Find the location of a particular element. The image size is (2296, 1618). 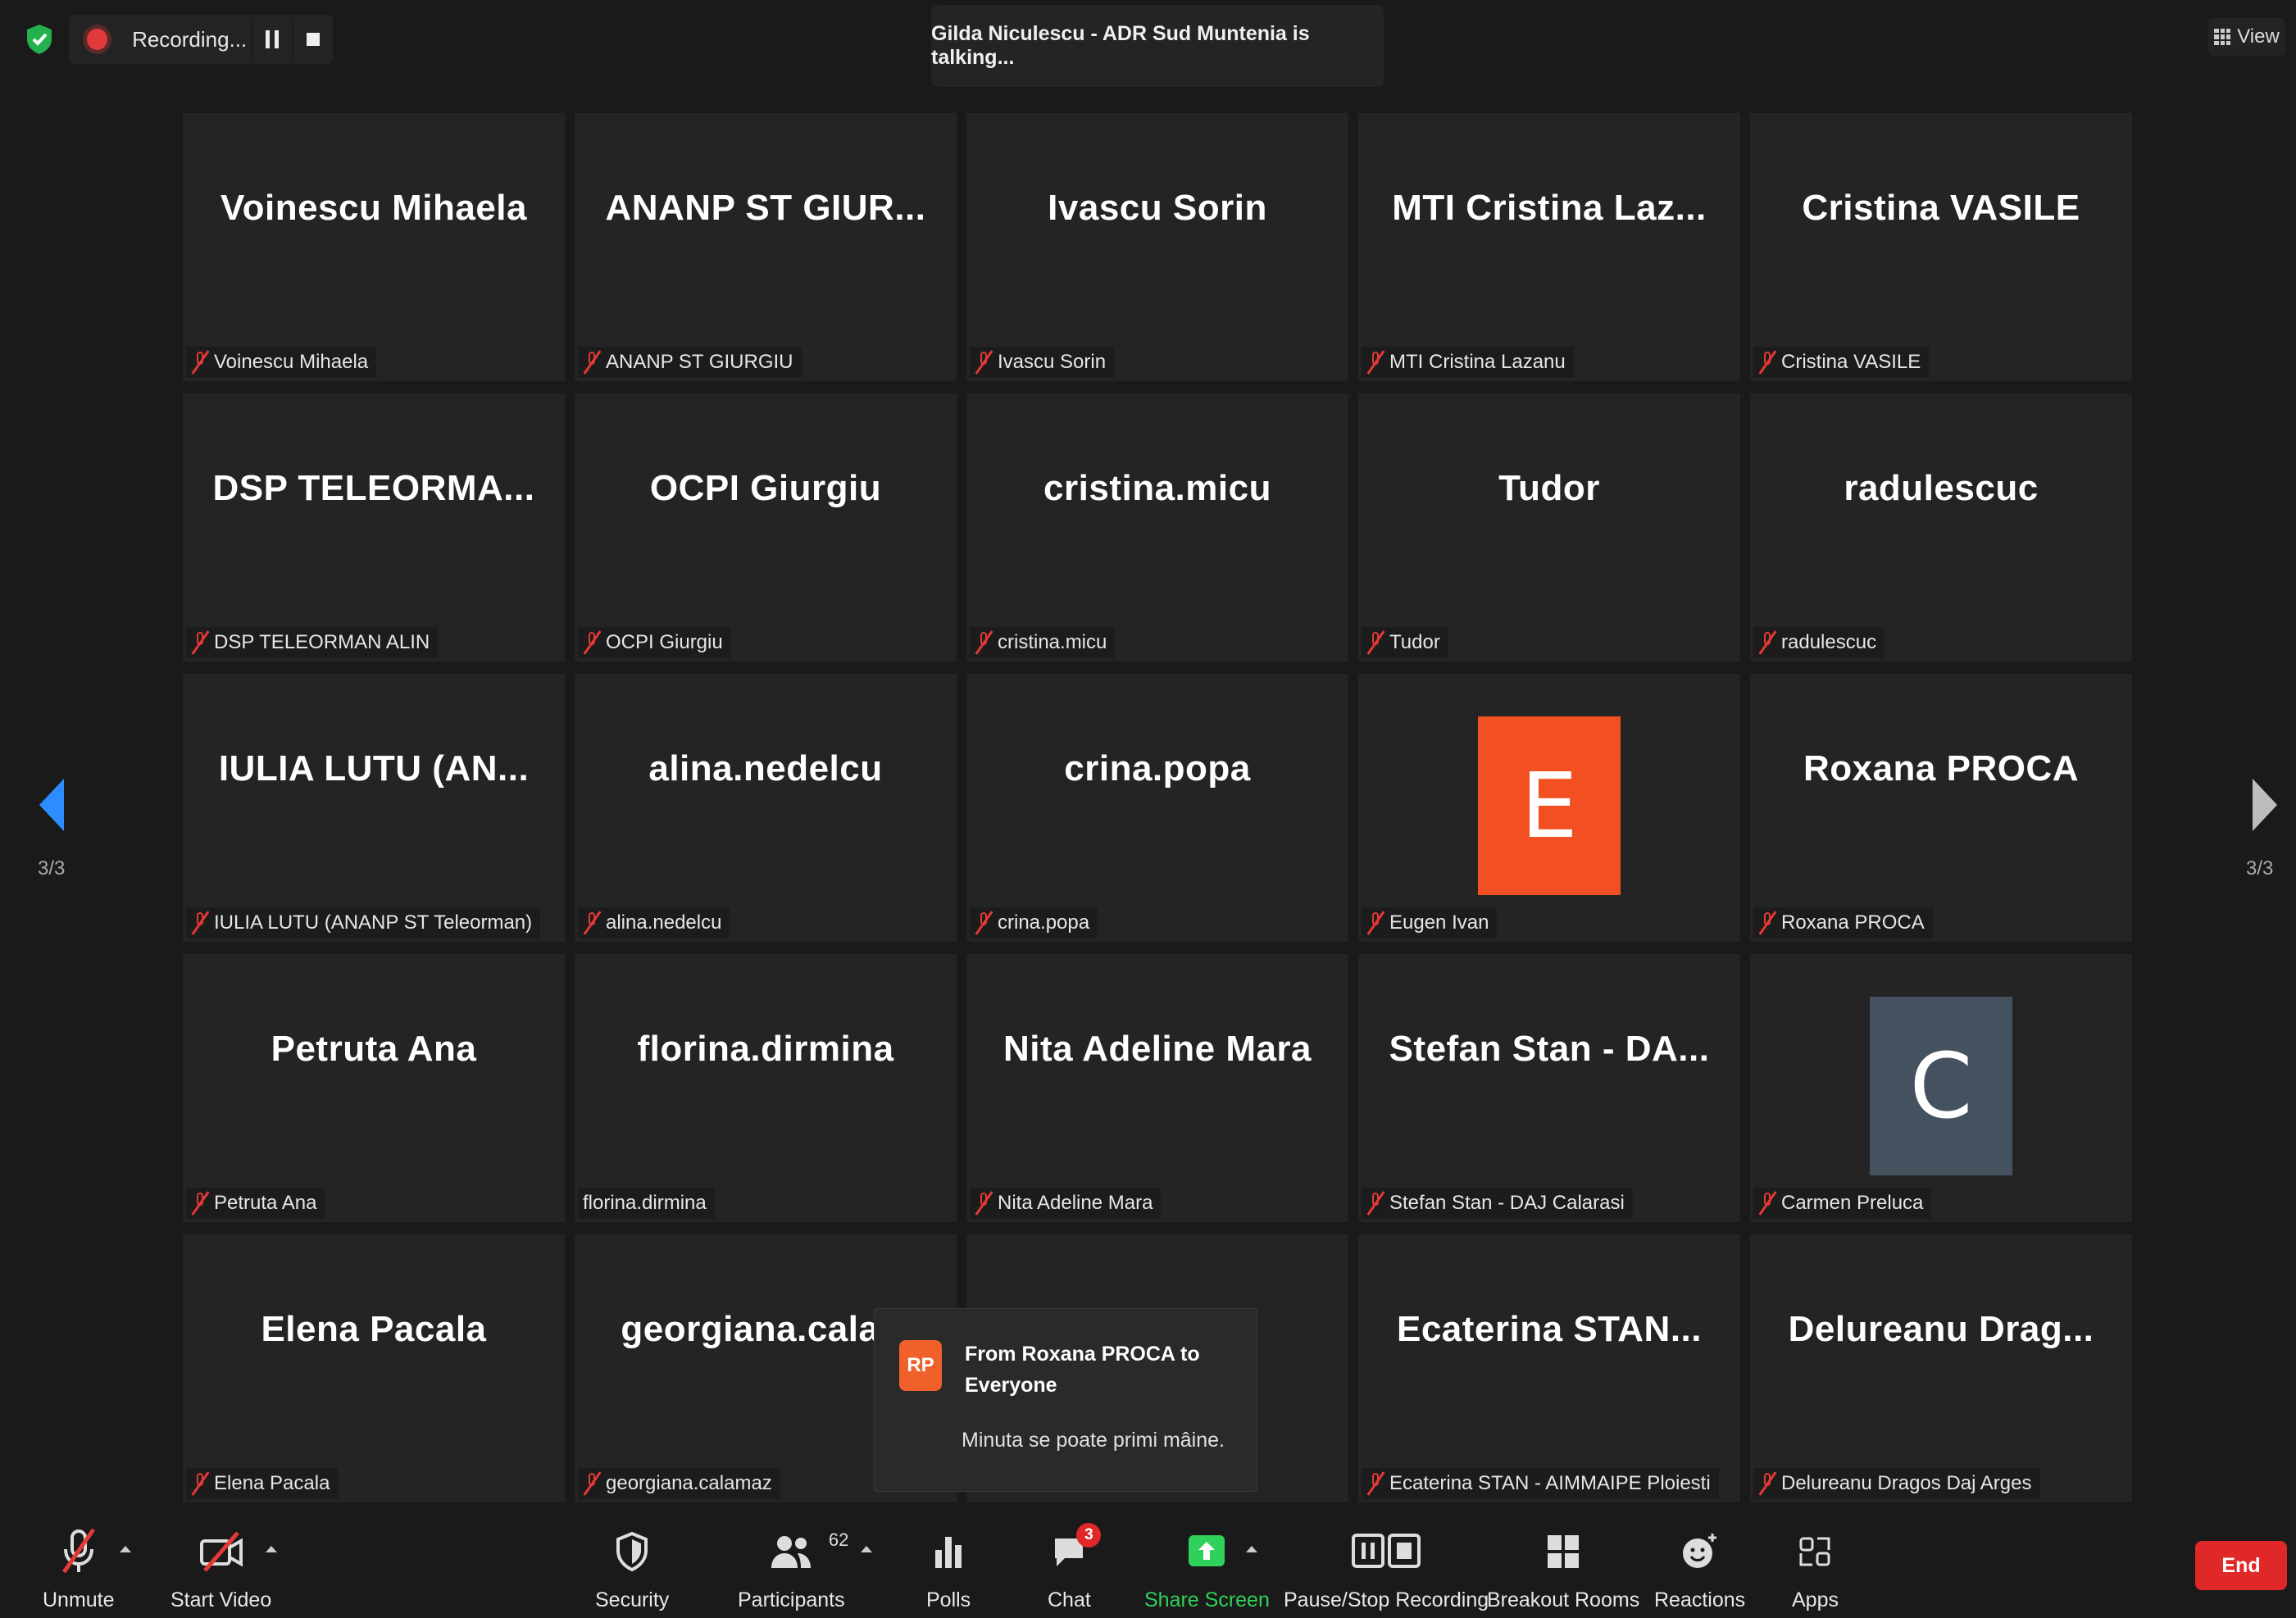

participant-tile: Cristina VASILE Cristina VASILE is located at coordinates (1941, 247).